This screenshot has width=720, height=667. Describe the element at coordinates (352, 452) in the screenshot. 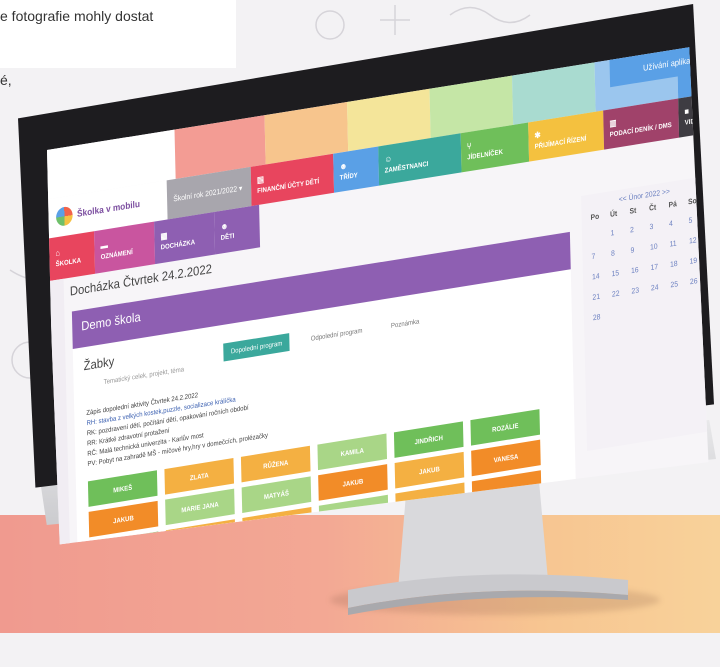

I see `child-card: KAMILA` at that location.